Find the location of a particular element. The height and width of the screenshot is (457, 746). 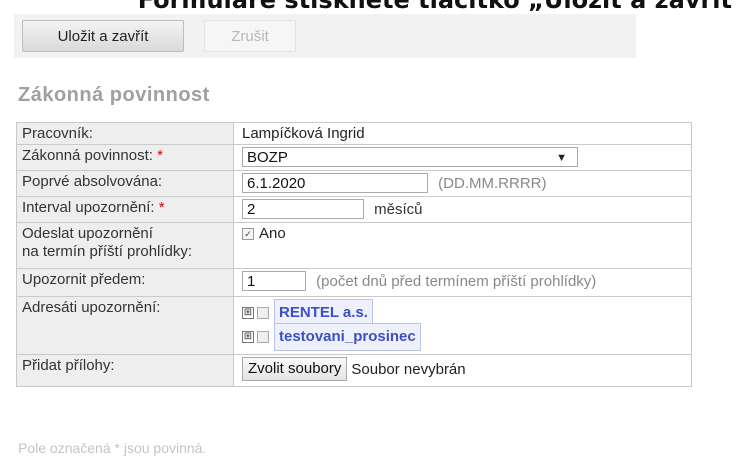

dropdown-arrow-icon: ▼ is located at coordinates (561, 158).